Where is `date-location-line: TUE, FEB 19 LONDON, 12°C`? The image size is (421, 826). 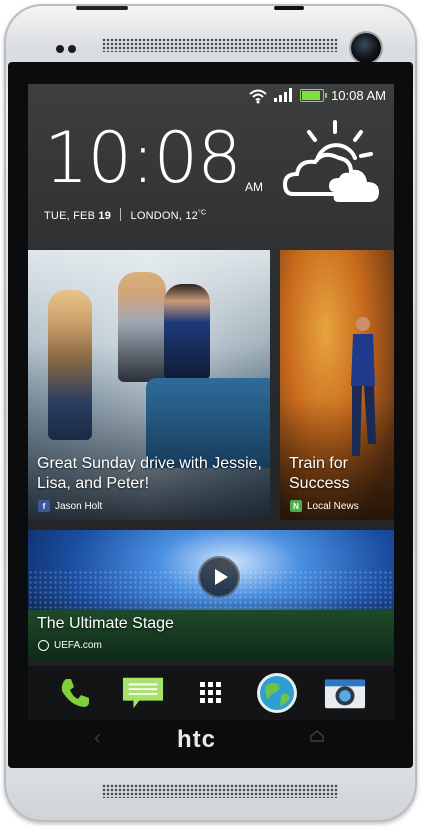
date-location-line: TUE, FEB 19 LONDON, 12°C is located at coordinates (125, 215).